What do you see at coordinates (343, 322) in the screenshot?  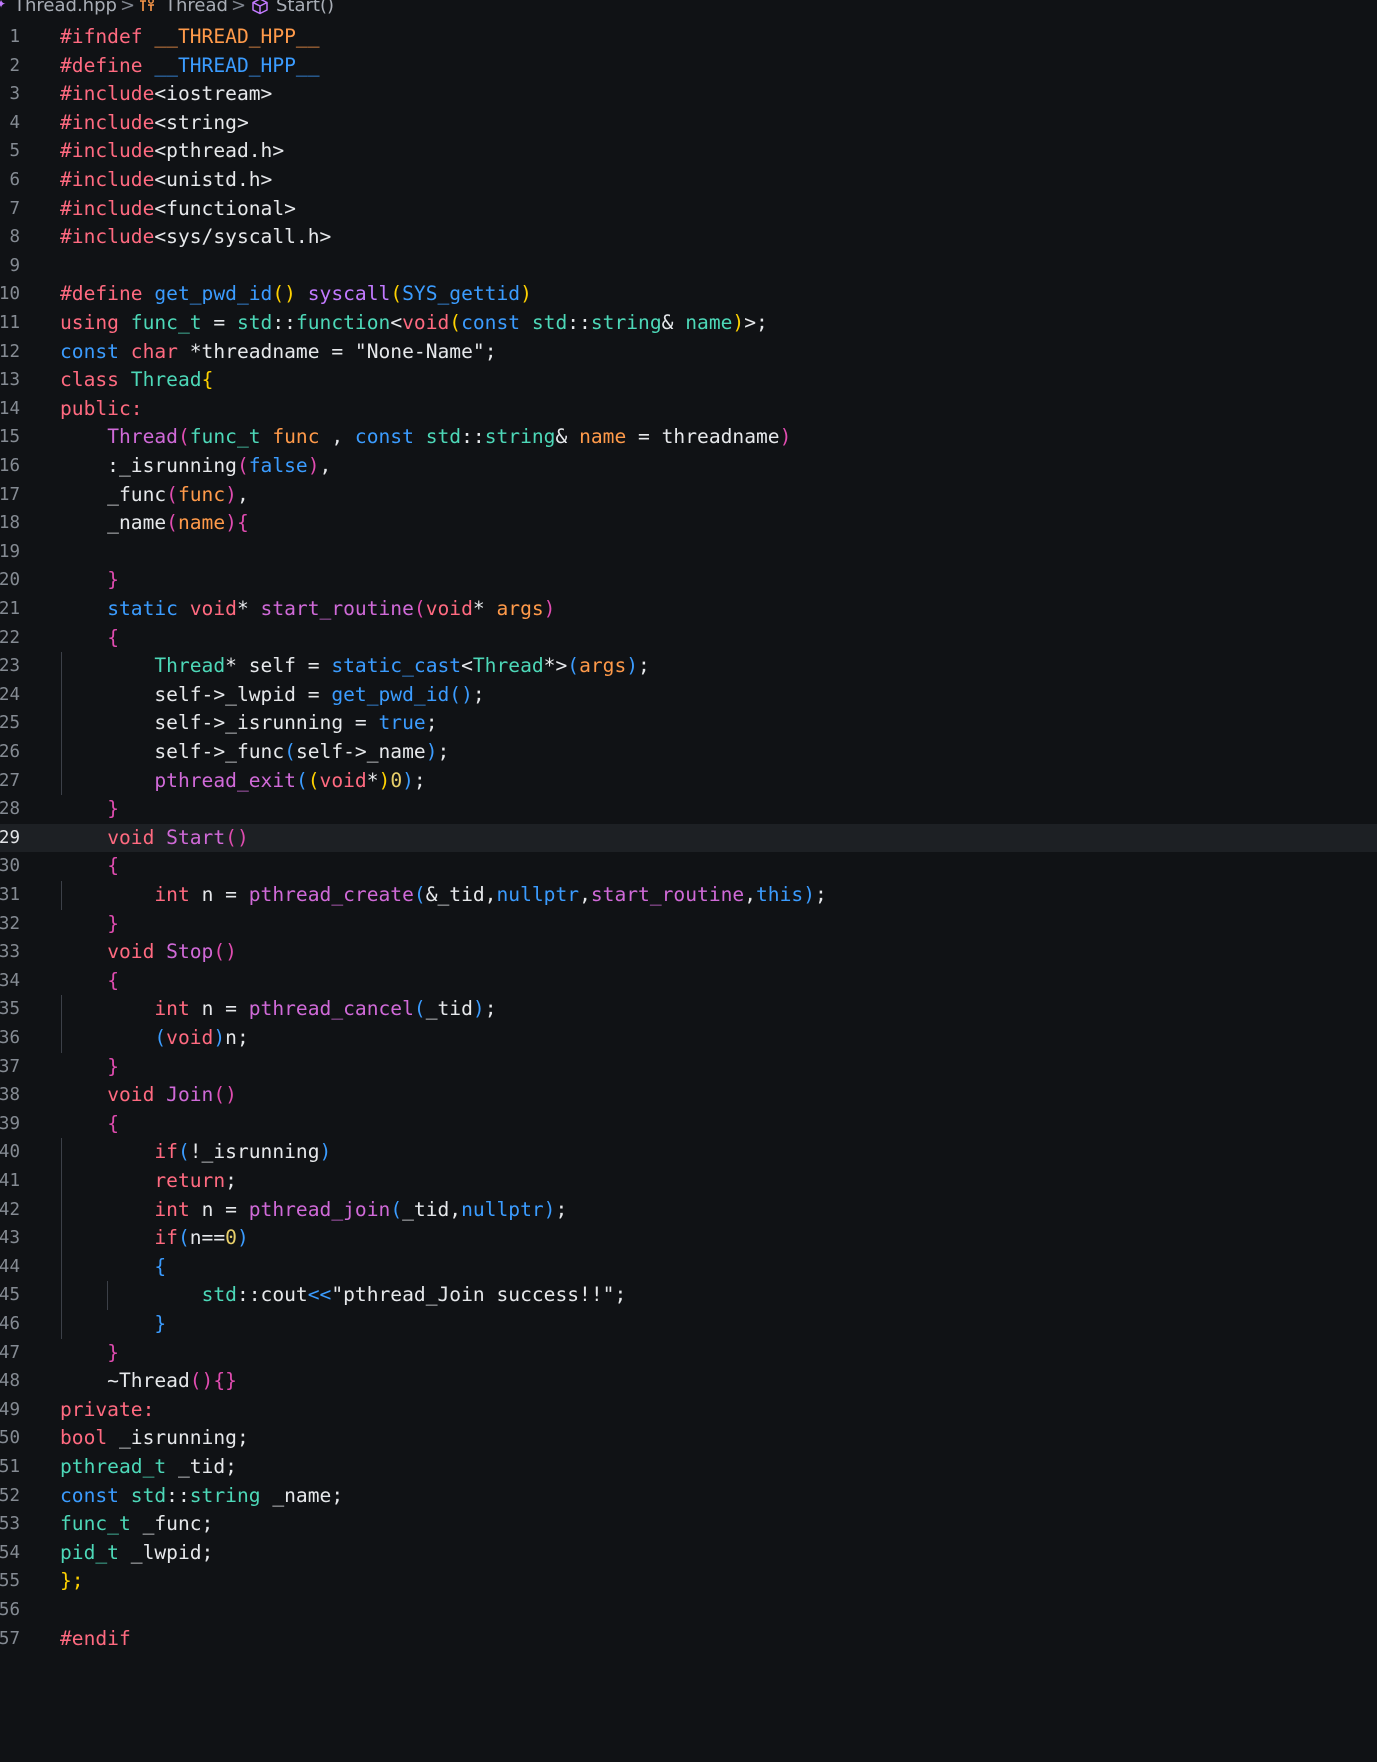 I see `code-token: function` at bounding box center [343, 322].